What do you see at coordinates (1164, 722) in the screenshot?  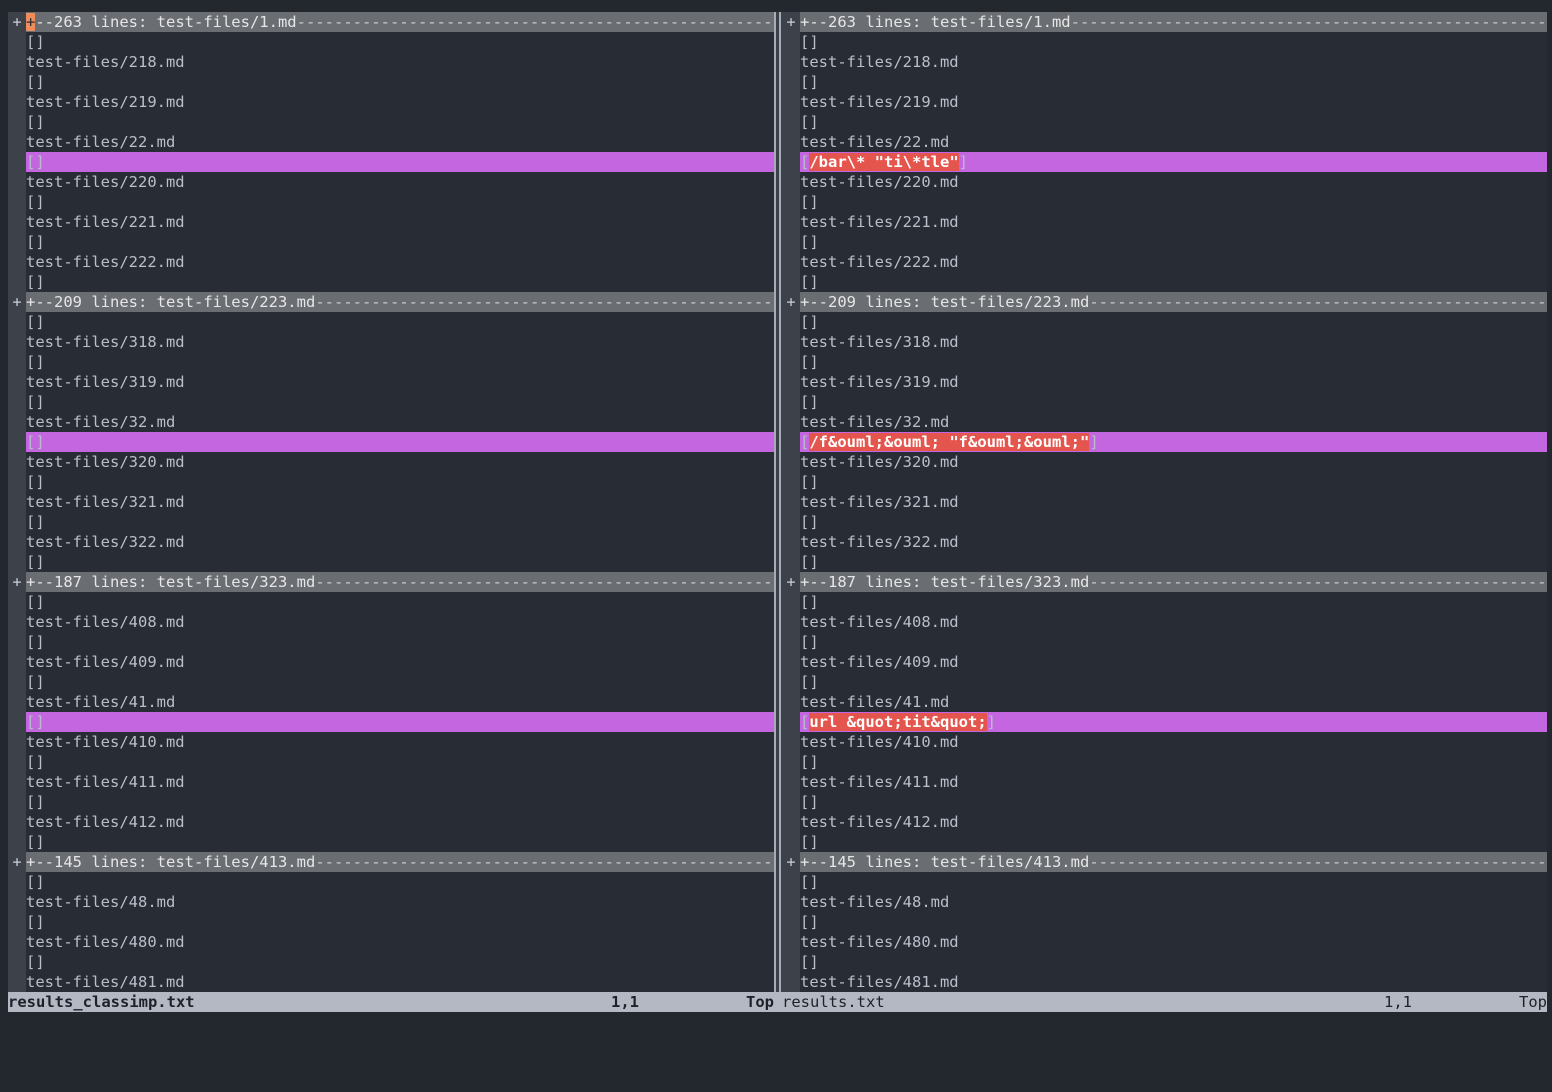 I see `diff-line: [url &quot;tit&quot;]` at bounding box center [1164, 722].